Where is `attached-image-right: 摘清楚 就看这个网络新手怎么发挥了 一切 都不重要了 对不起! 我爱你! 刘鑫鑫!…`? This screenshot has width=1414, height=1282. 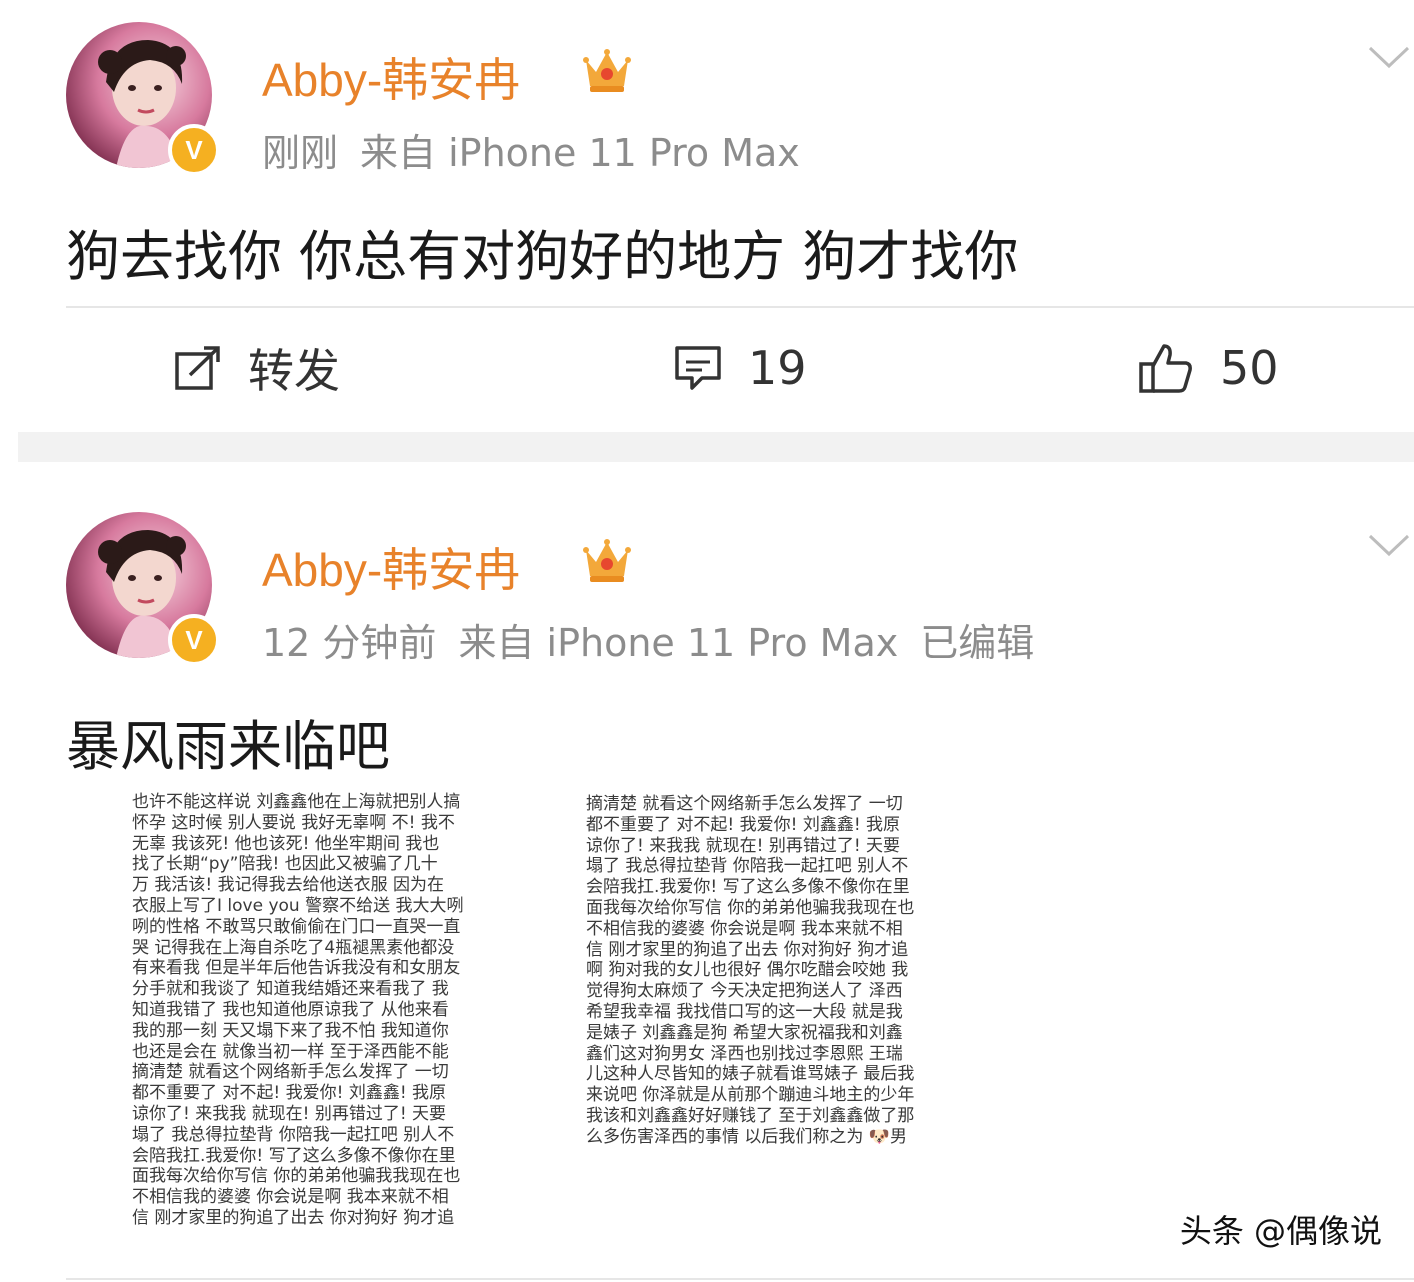
attached-image-right: 摘清楚 就看这个网络新手怎么发挥了 一切 都不重要了 对不起! 我爱你! 刘鑫鑫!… is located at coordinates (761, 969).